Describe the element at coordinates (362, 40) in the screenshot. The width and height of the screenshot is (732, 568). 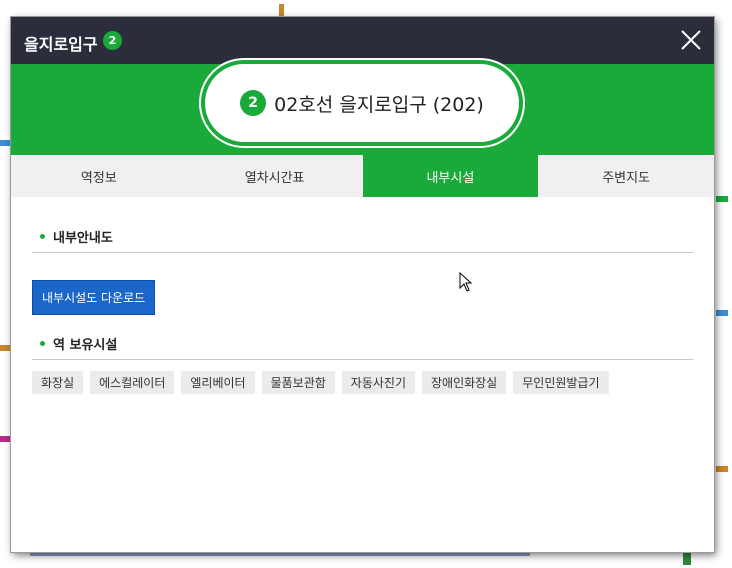
I see `modal-titlebar: 을지로입구 2` at that location.